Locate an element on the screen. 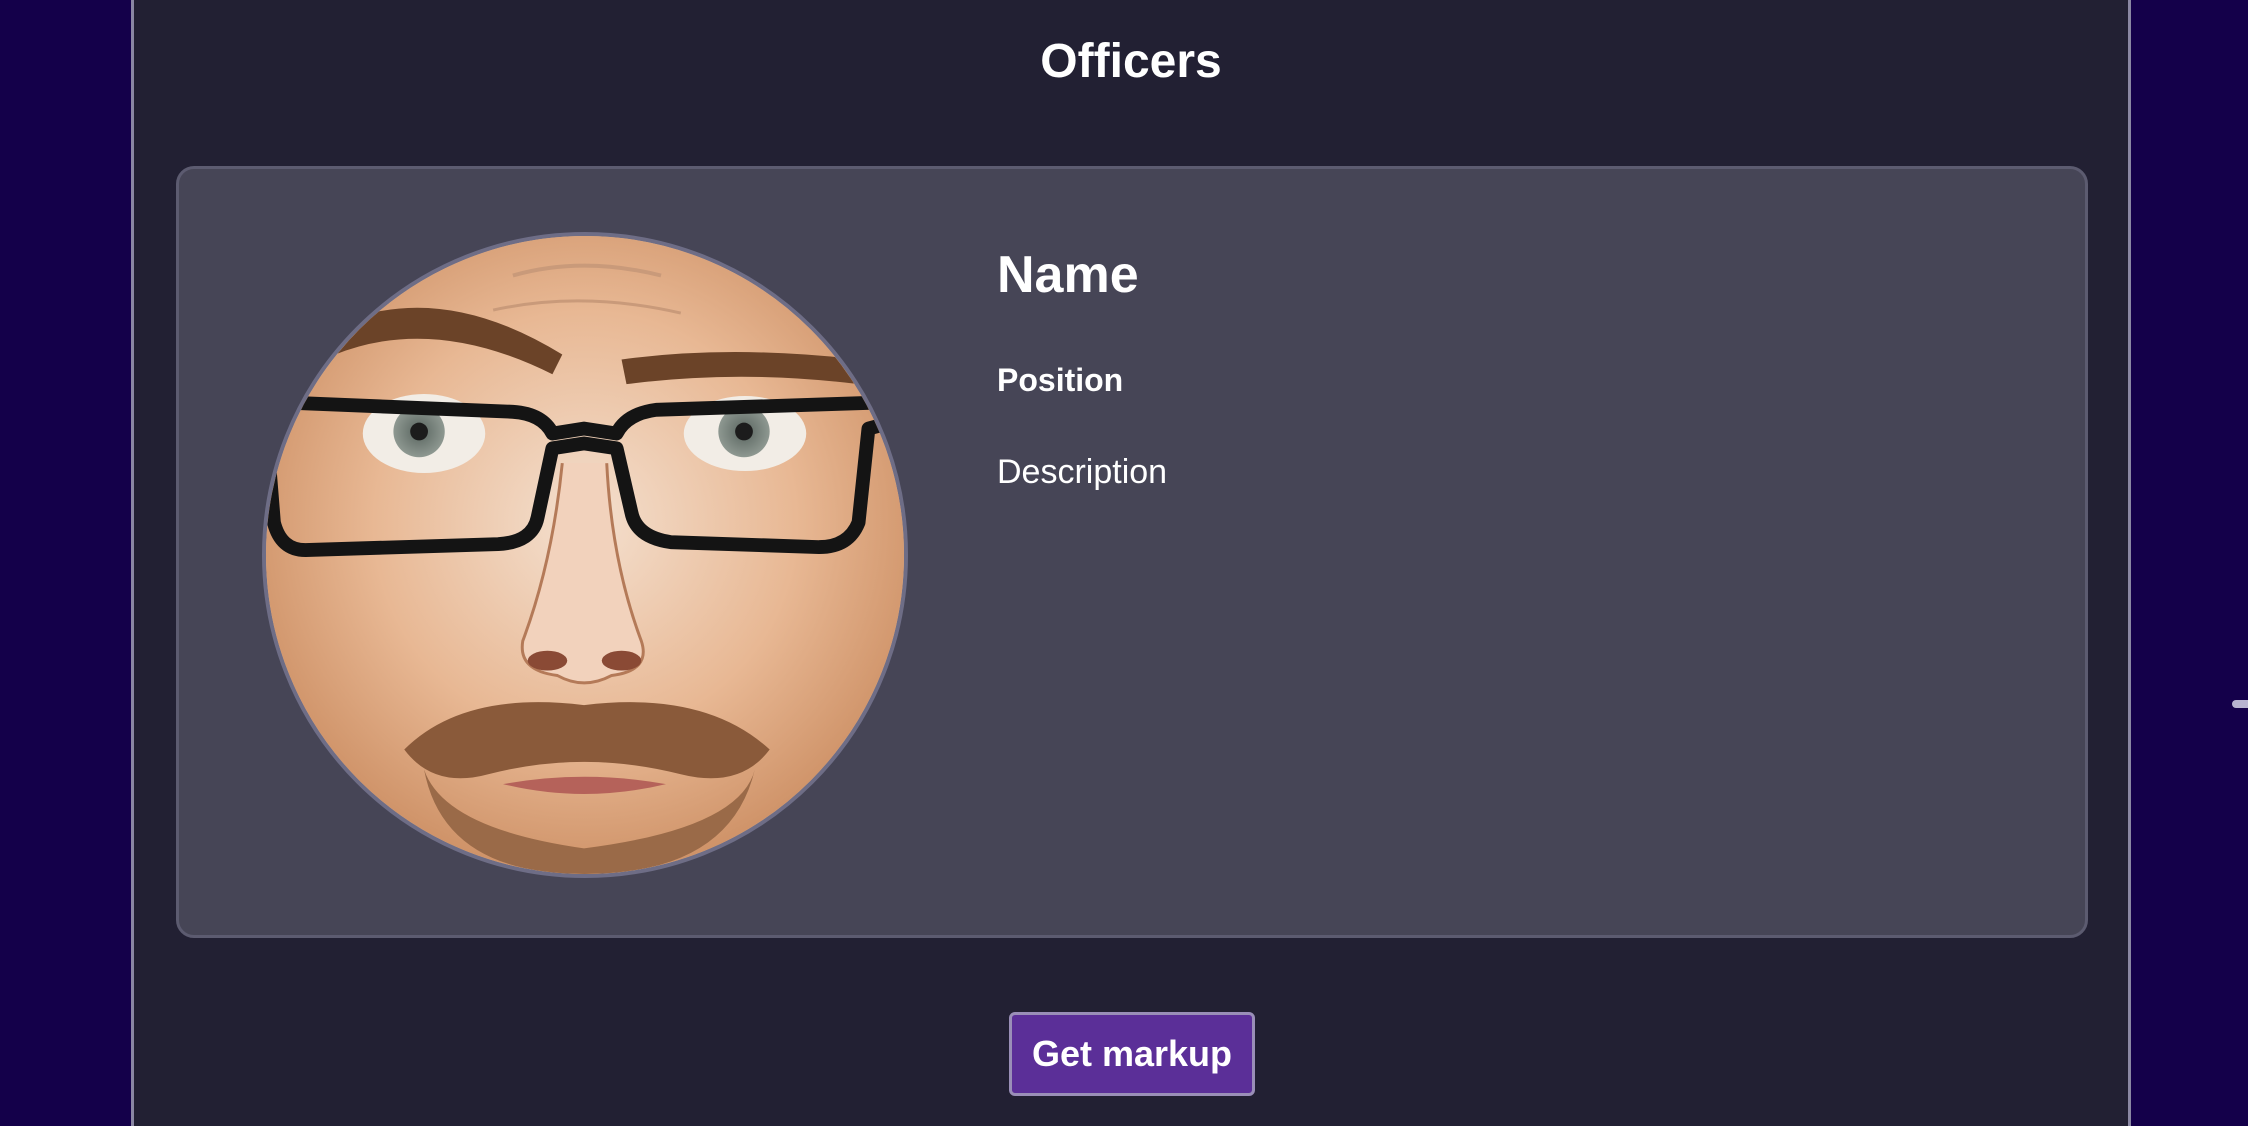  officer-name: Name is located at coordinates (1068, 275).